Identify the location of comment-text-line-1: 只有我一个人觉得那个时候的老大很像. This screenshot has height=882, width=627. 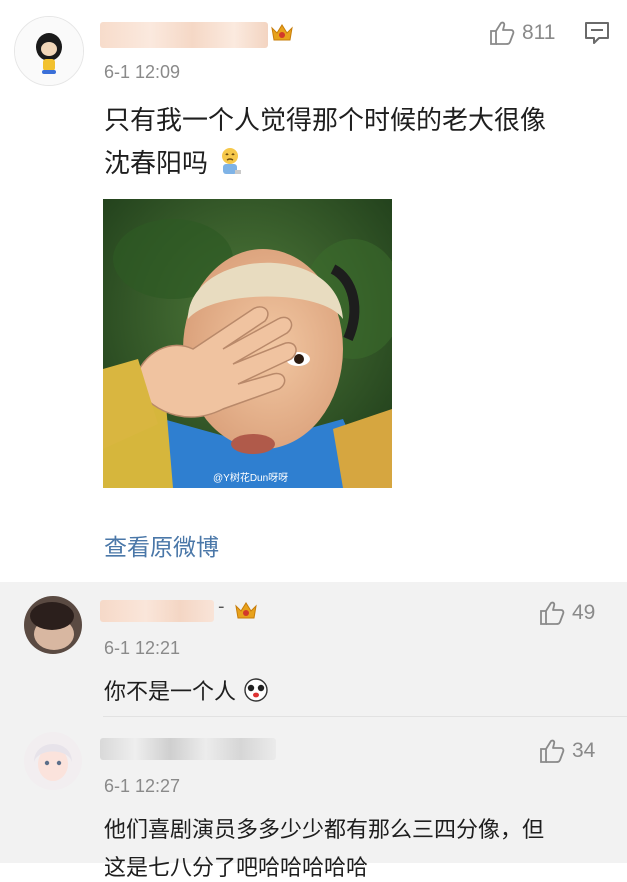
(325, 121).